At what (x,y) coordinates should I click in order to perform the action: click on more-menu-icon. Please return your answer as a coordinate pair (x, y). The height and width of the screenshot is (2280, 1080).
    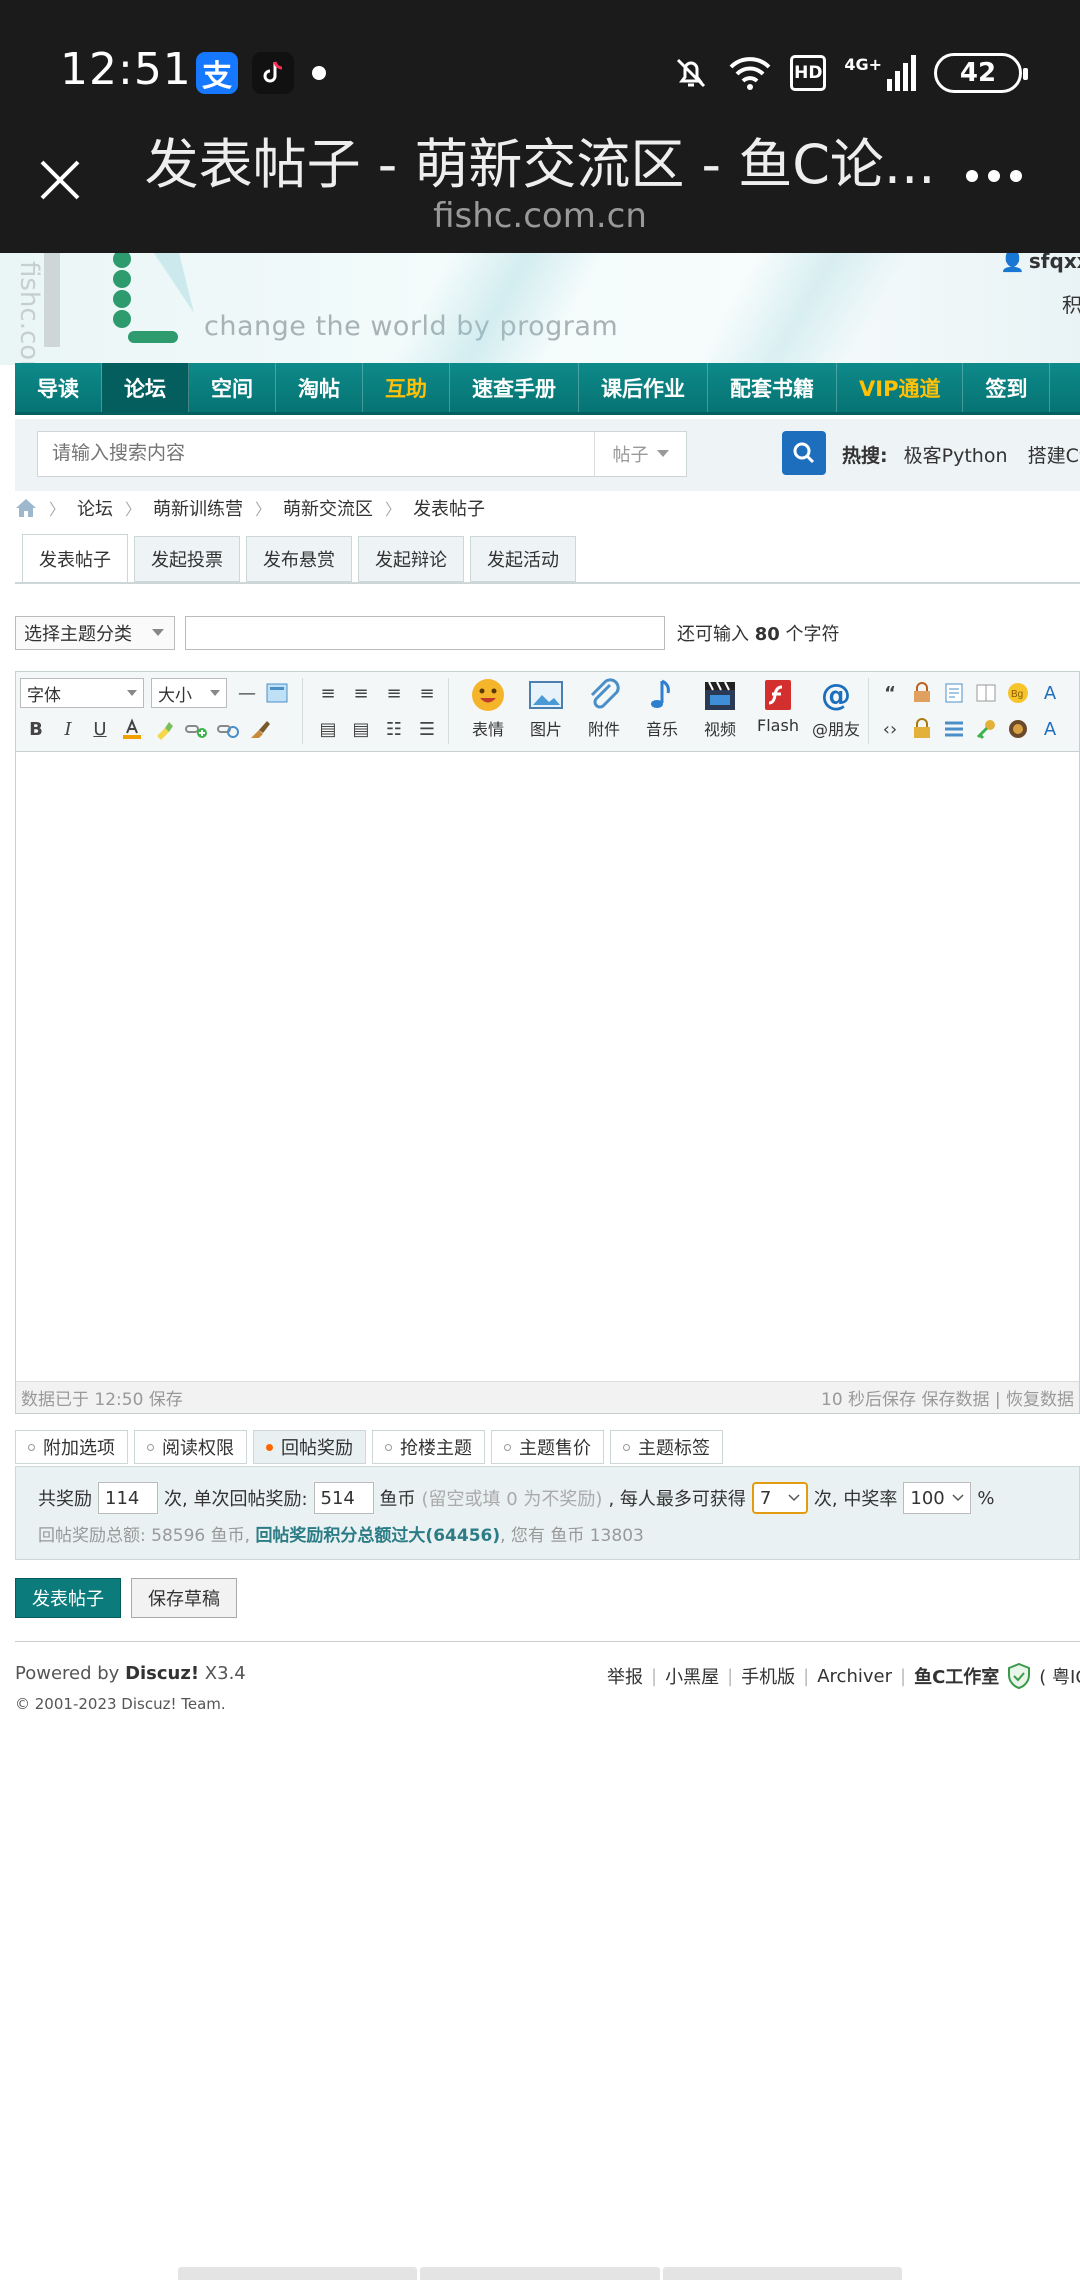
    Looking at the image, I should click on (994, 176).